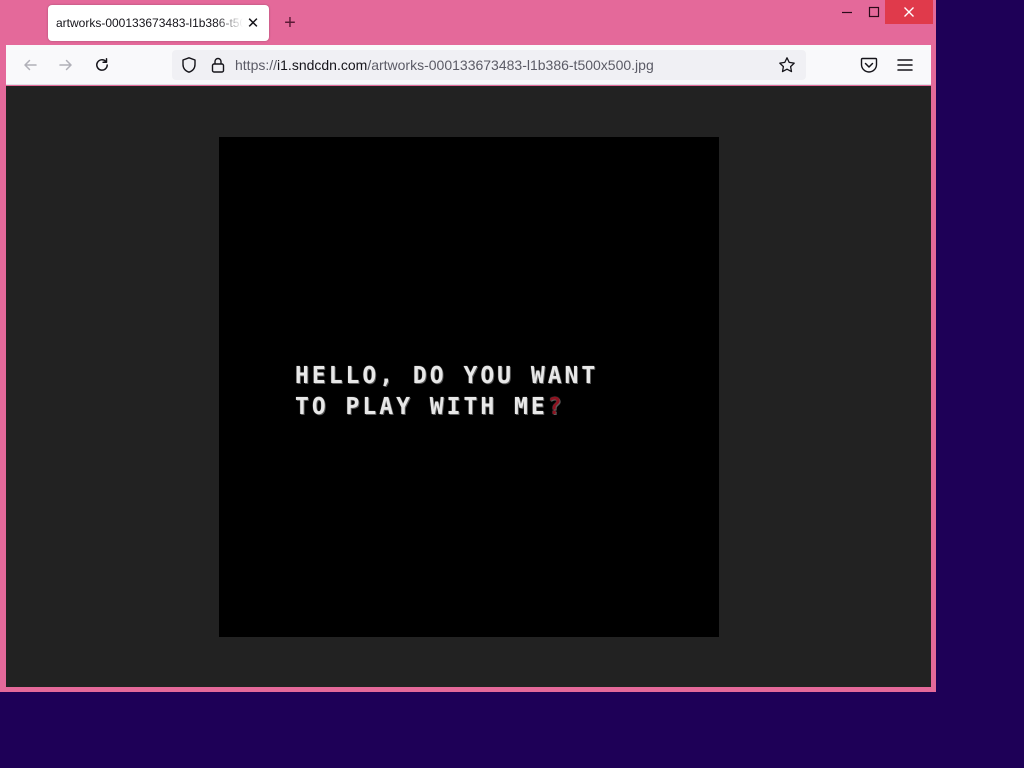 The image size is (1024, 768). I want to click on arrow-right-icon, so click(65, 65).